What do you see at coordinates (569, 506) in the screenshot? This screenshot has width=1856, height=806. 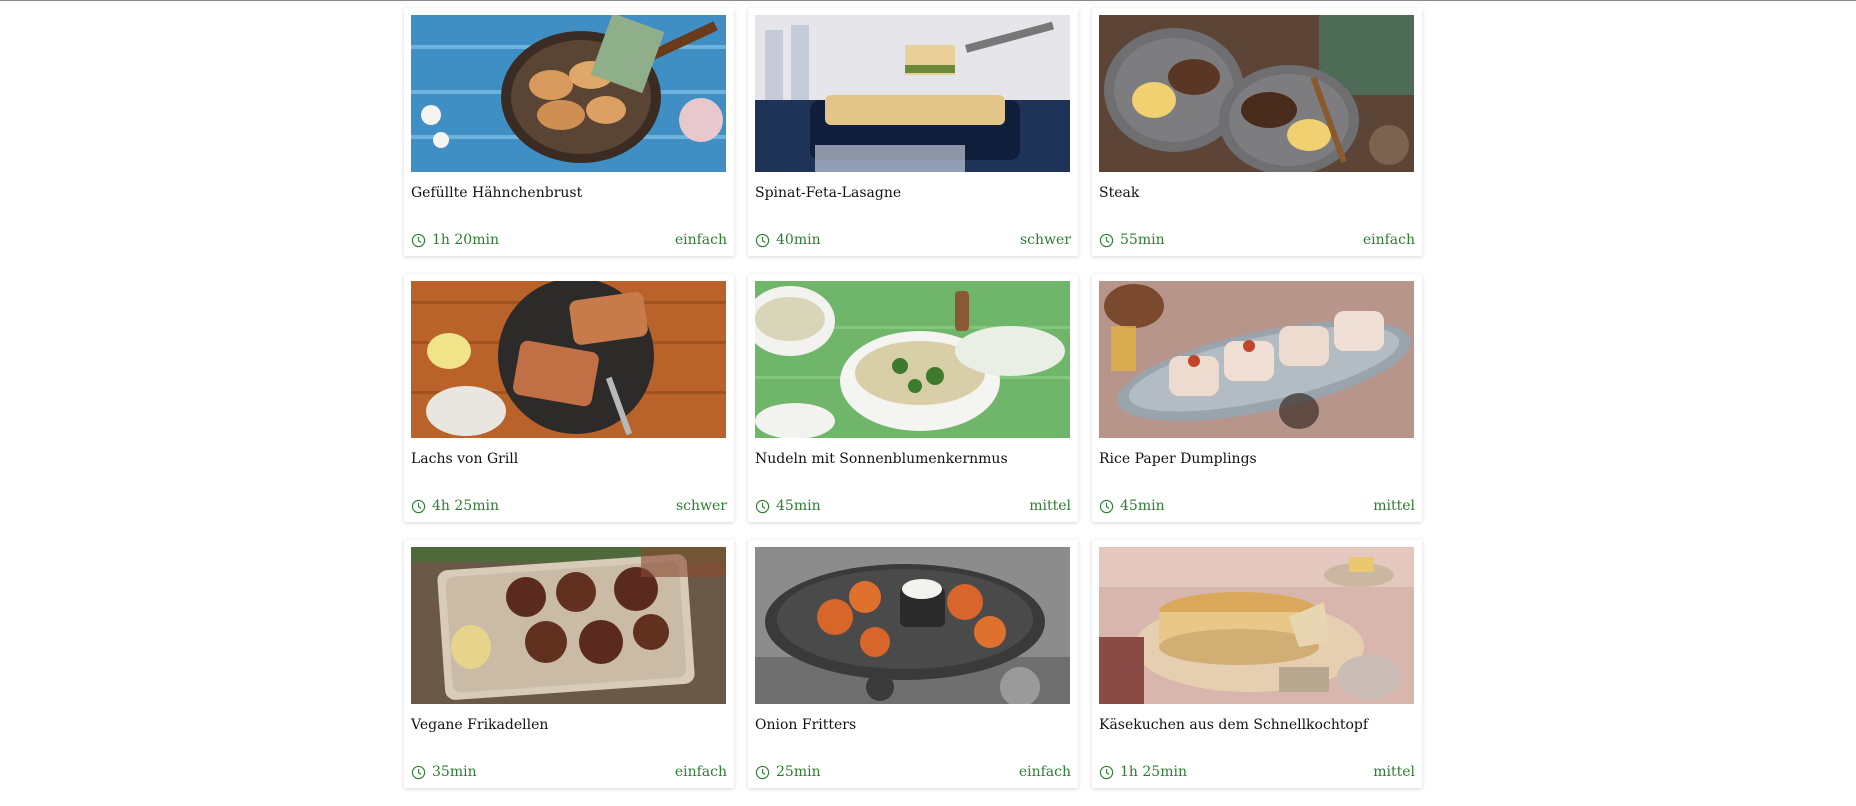 I see `recipe-meta: 4h 25min schwer` at bounding box center [569, 506].